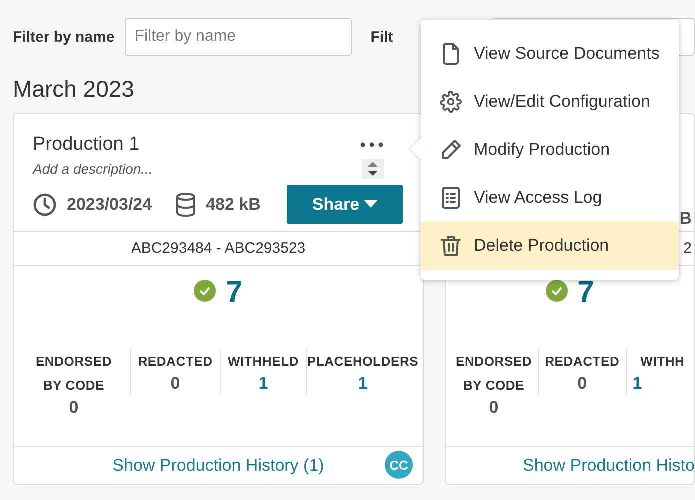  I want to click on user-avatar: CC, so click(399, 465).